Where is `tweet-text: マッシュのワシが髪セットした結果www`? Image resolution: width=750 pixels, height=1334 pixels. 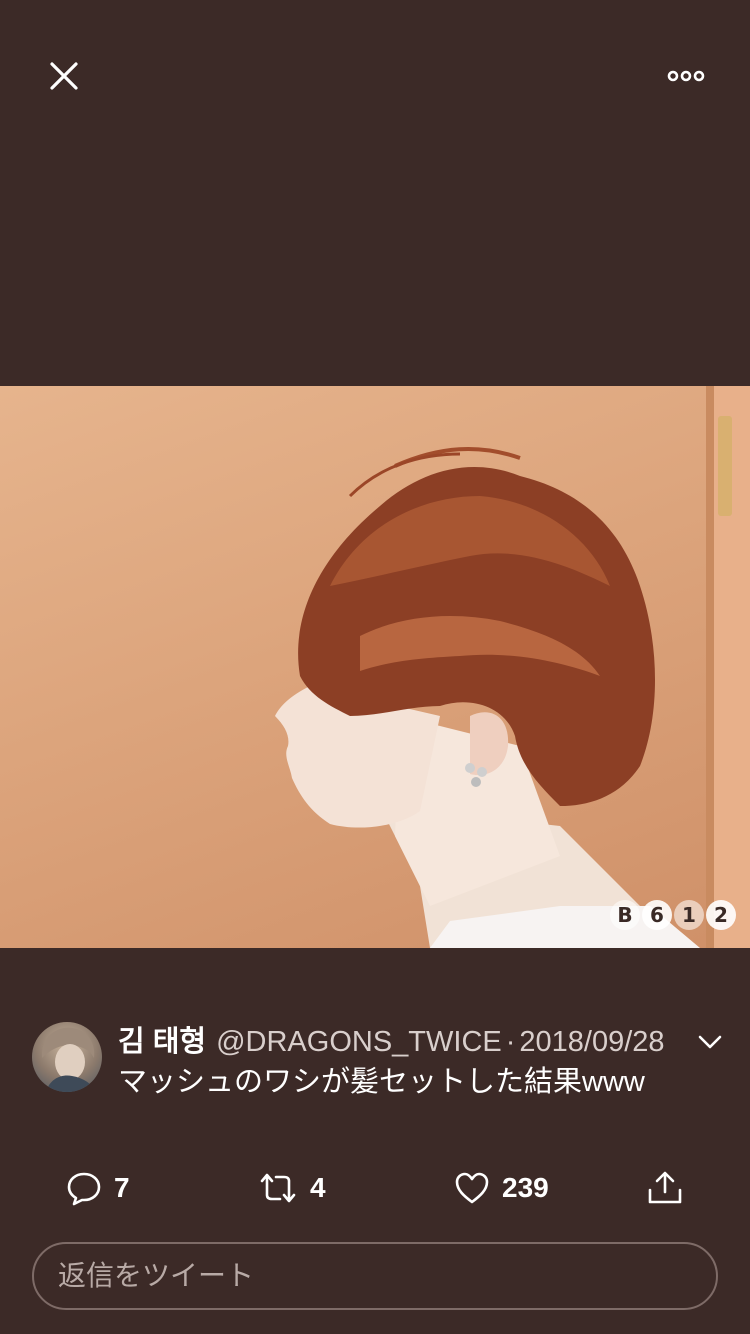 tweet-text: マッシュのワシが髪セットした結果www is located at coordinates (381, 1082).